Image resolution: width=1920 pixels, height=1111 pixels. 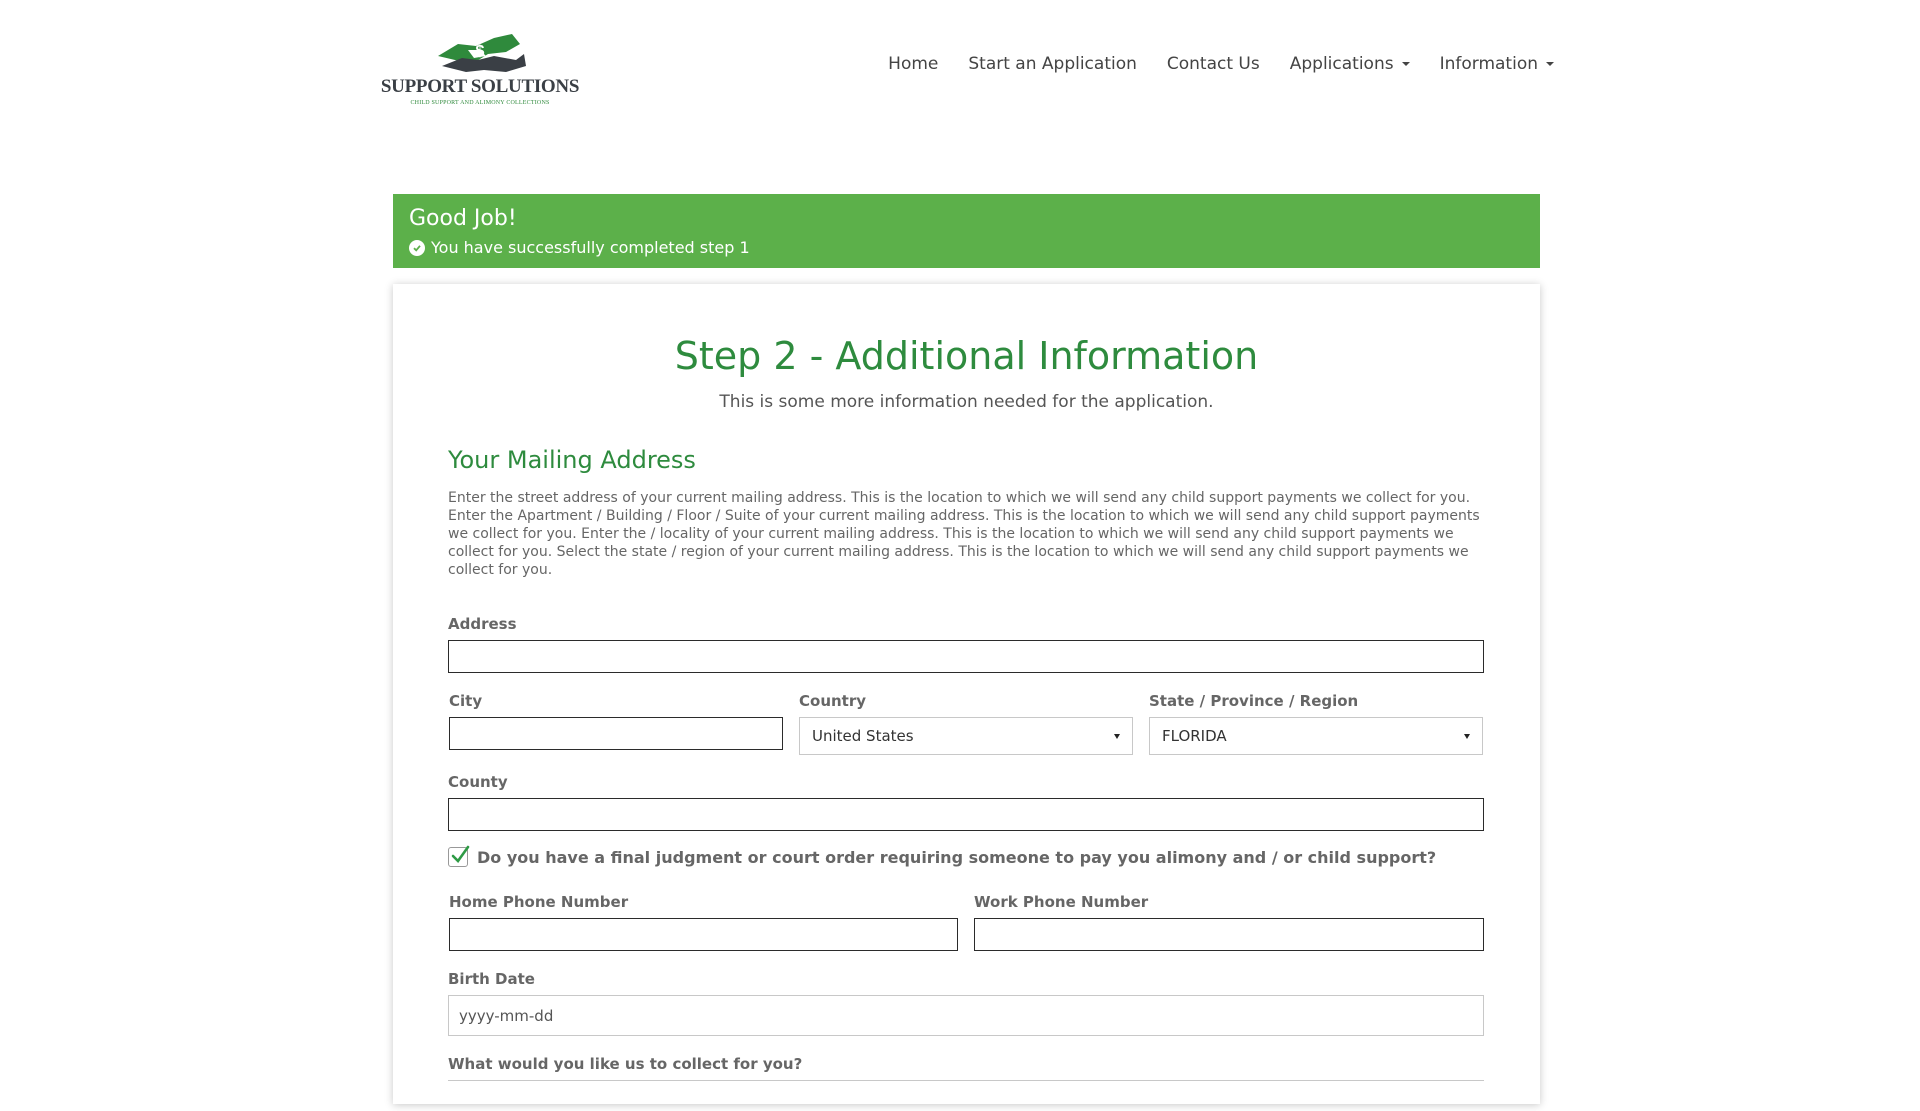 What do you see at coordinates (417, 247) in the screenshot?
I see `check-circle-icon` at bounding box center [417, 247].